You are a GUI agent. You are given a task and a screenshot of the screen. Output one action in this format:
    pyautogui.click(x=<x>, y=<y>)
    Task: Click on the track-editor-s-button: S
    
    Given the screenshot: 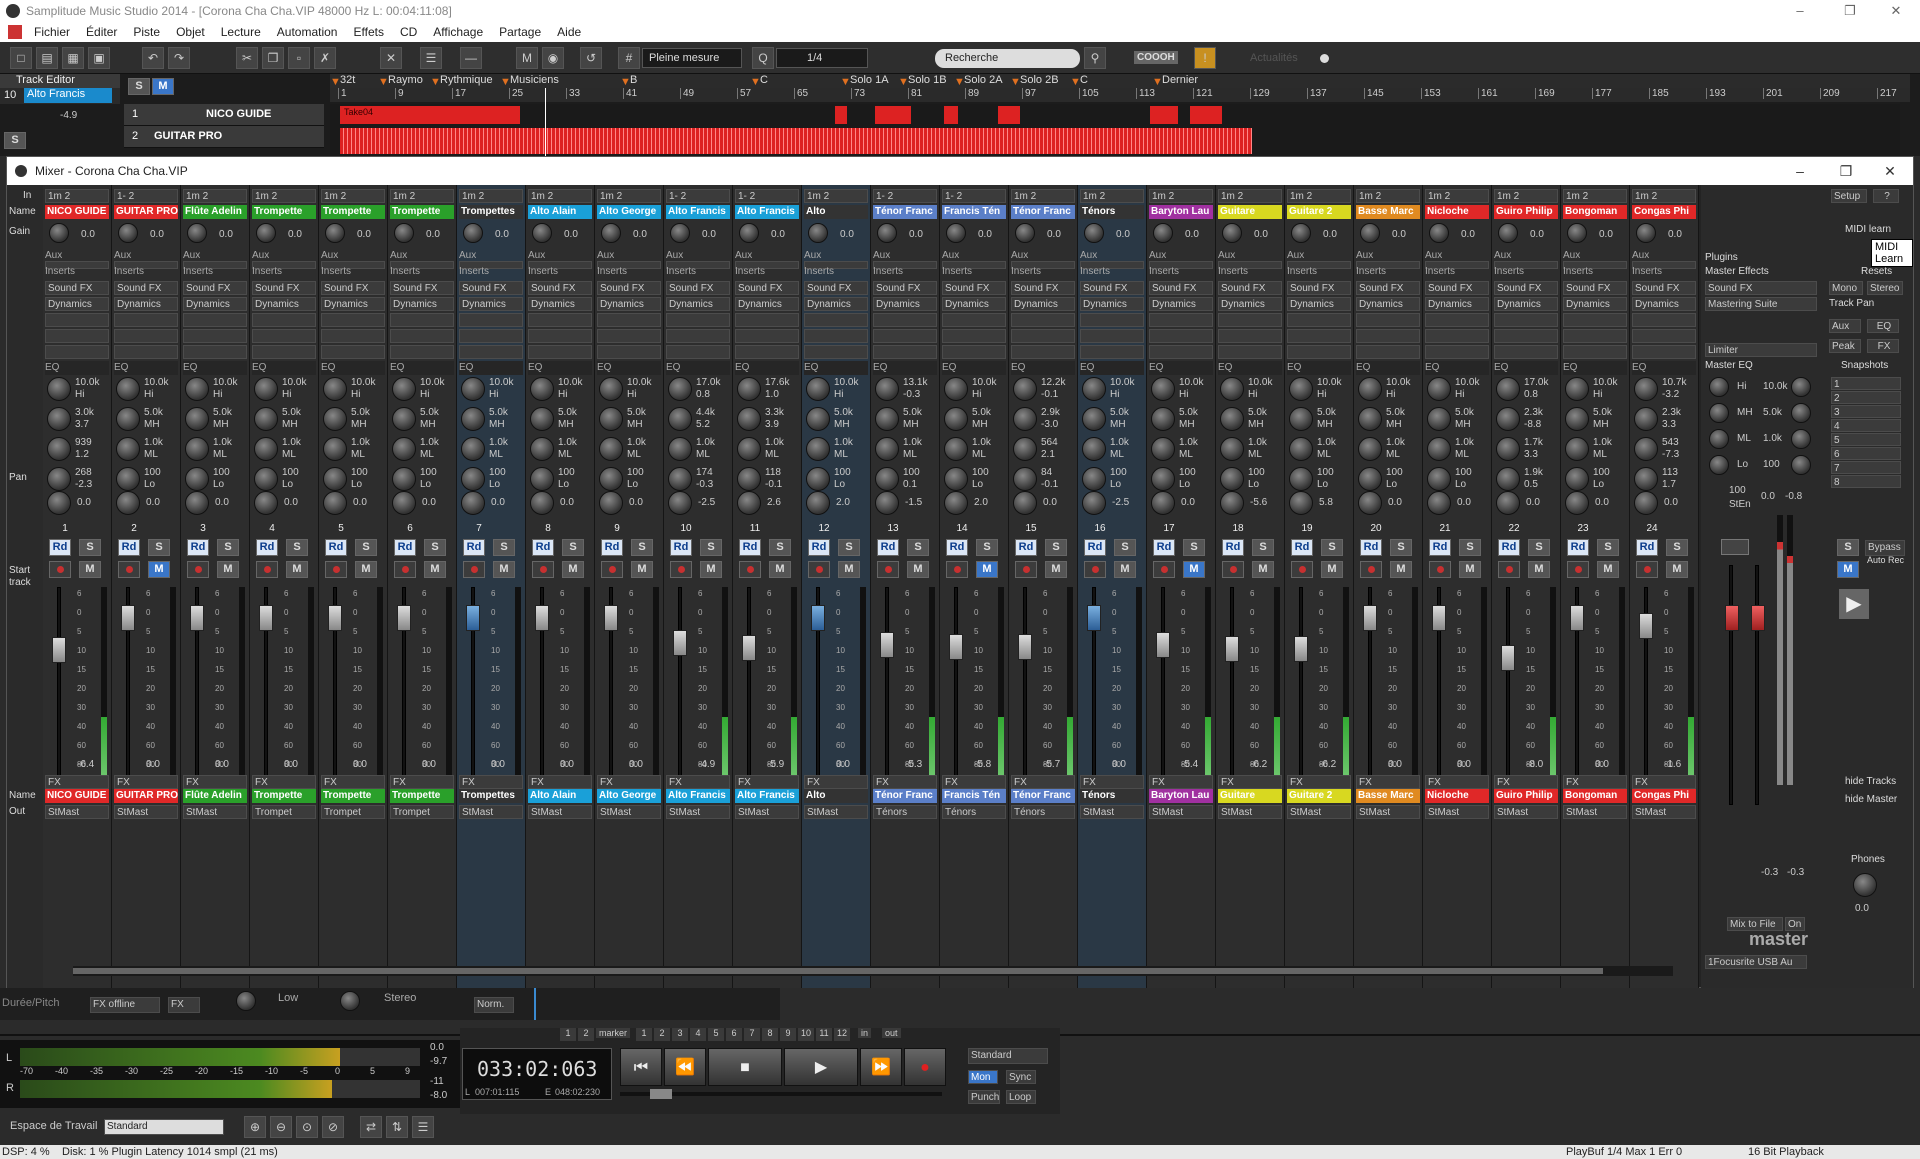 What is the action you would take?
    pyautogui.click(x=15, y=140)
    